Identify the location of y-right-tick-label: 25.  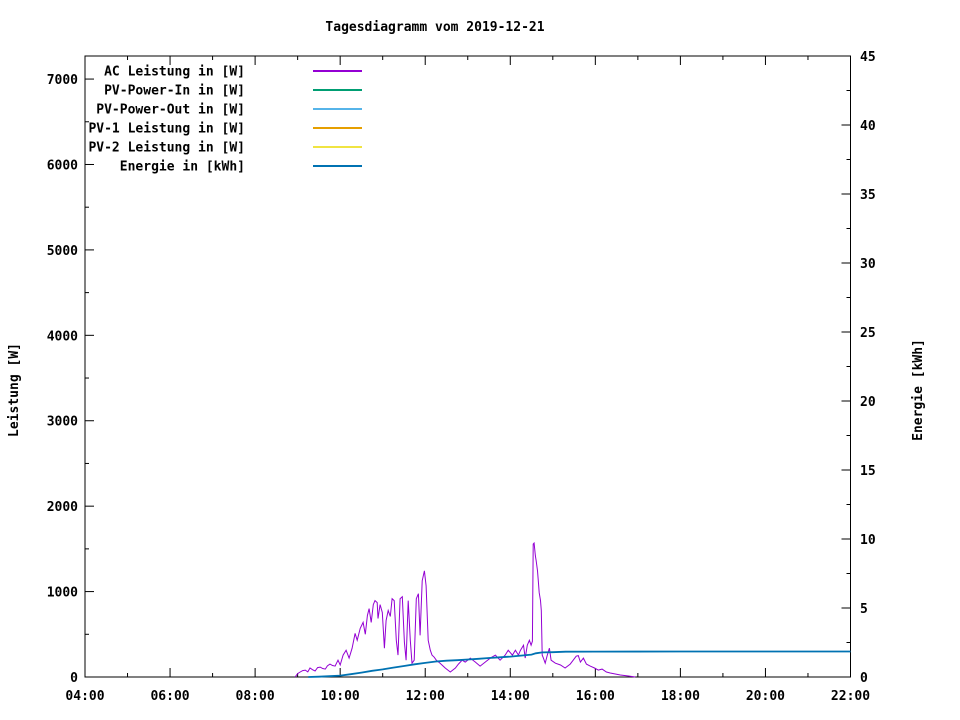
(868, 333).